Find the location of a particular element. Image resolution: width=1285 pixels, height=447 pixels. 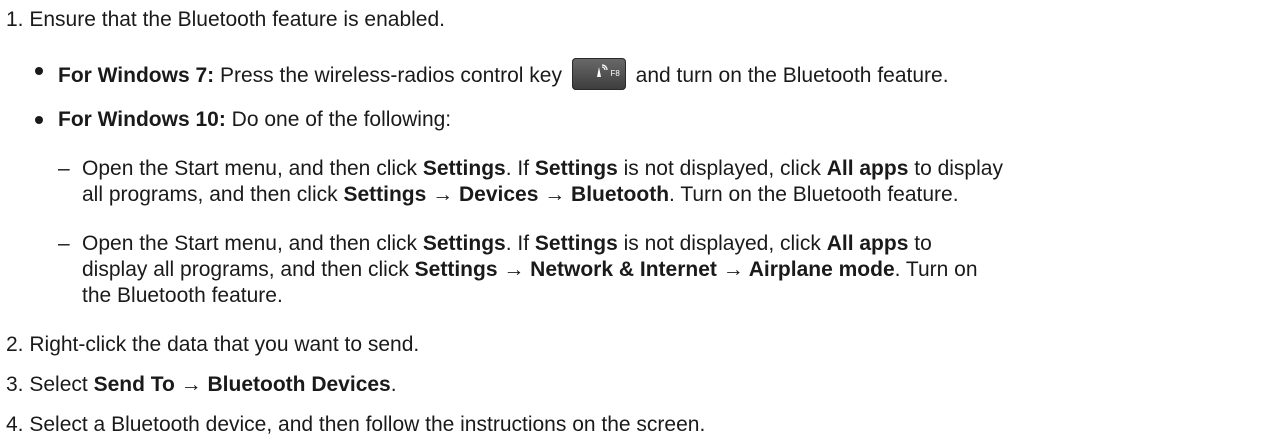

send-to-path: Send To → Bluetooth Devices is located at coordinates (242, 384).